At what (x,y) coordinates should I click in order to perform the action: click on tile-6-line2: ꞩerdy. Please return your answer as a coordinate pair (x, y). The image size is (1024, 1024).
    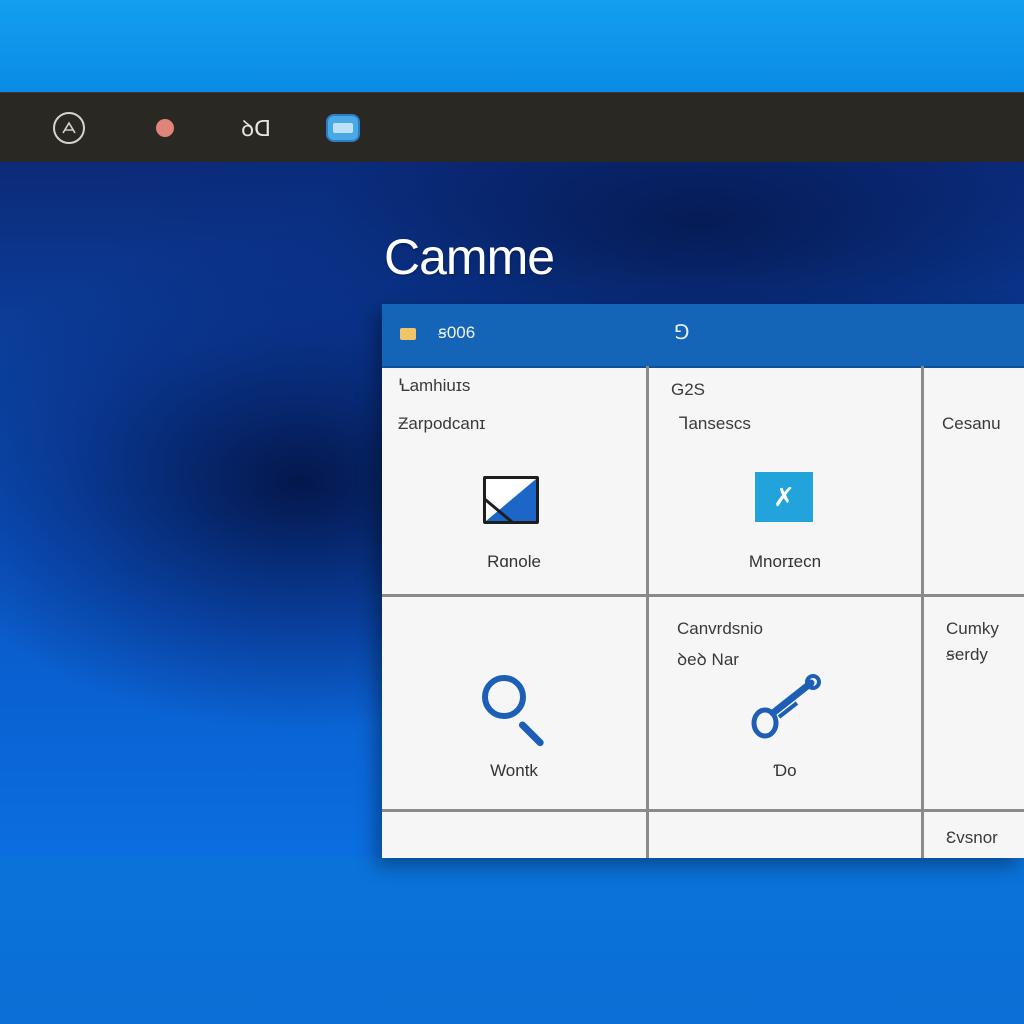
    Looking at the image, I should click on (967, 654).